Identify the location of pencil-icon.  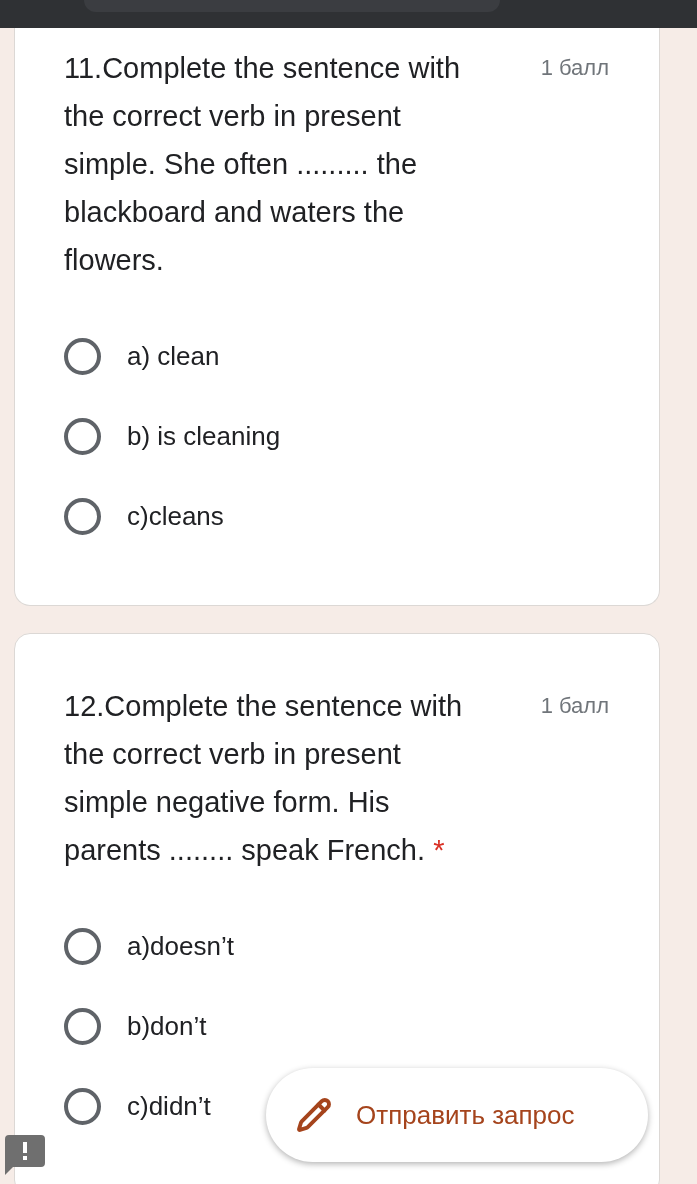
(314, 1115).